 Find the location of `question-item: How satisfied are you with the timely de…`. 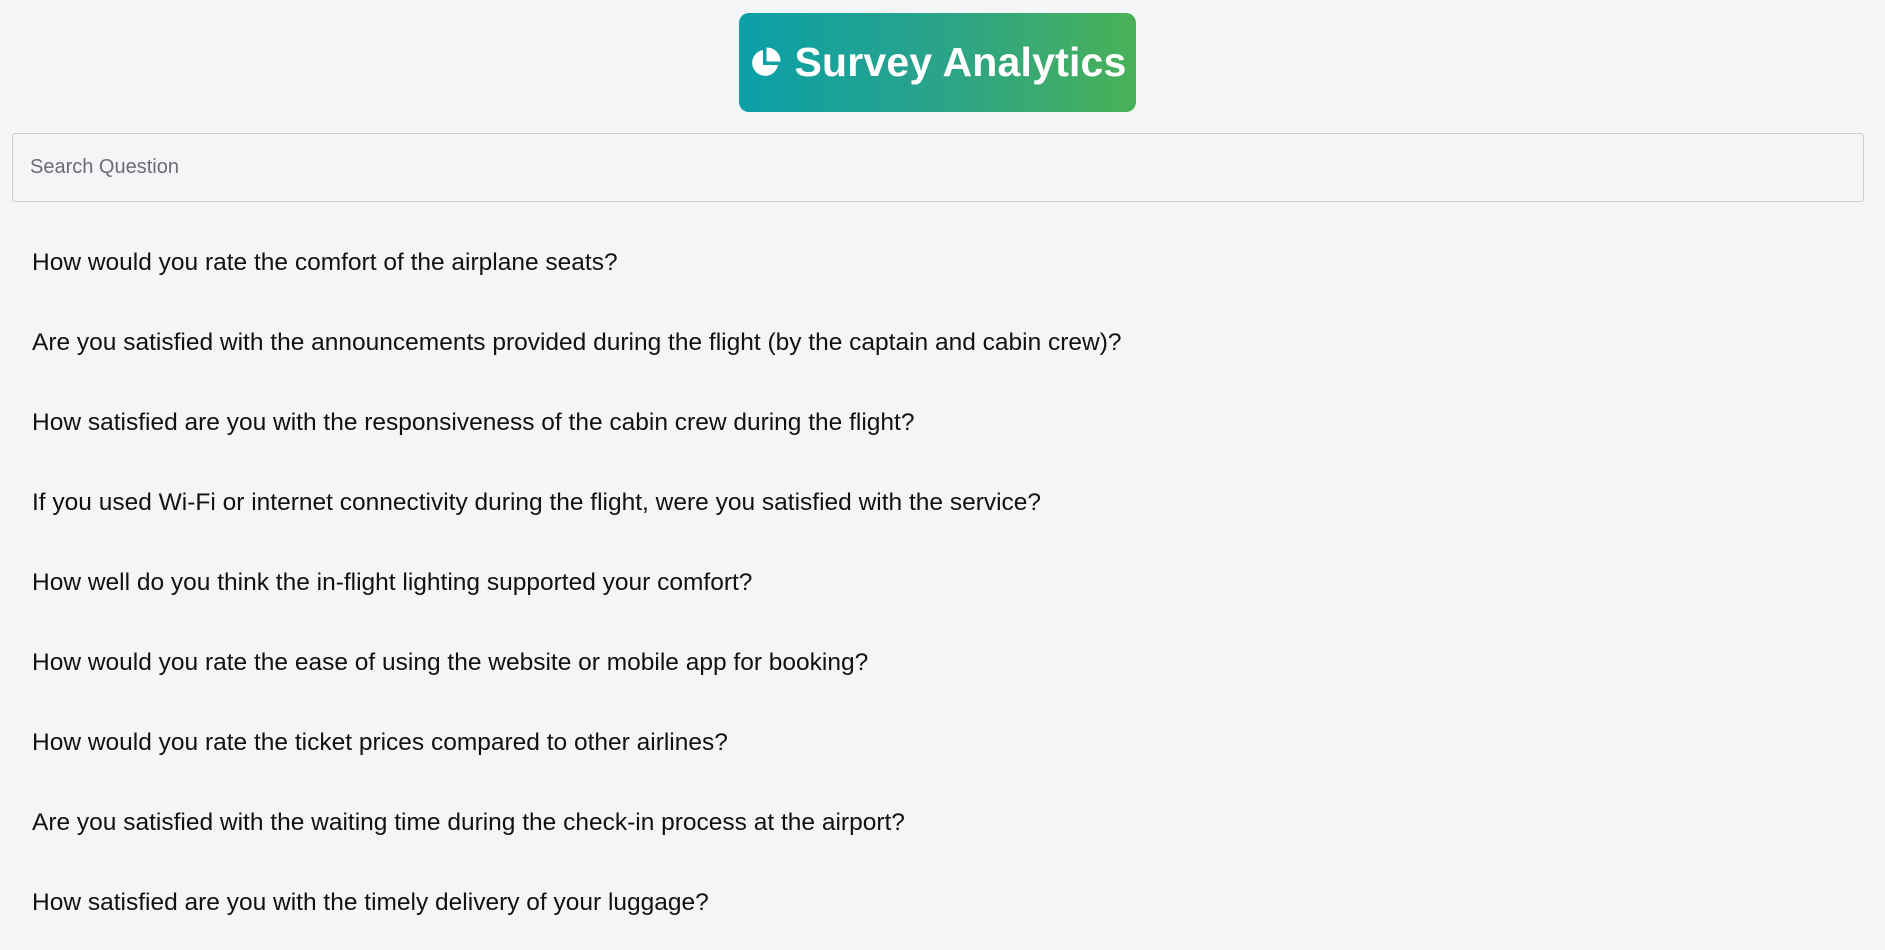

question-item: How satisfied are you with the timely de… is located at coordinates (958, 910).